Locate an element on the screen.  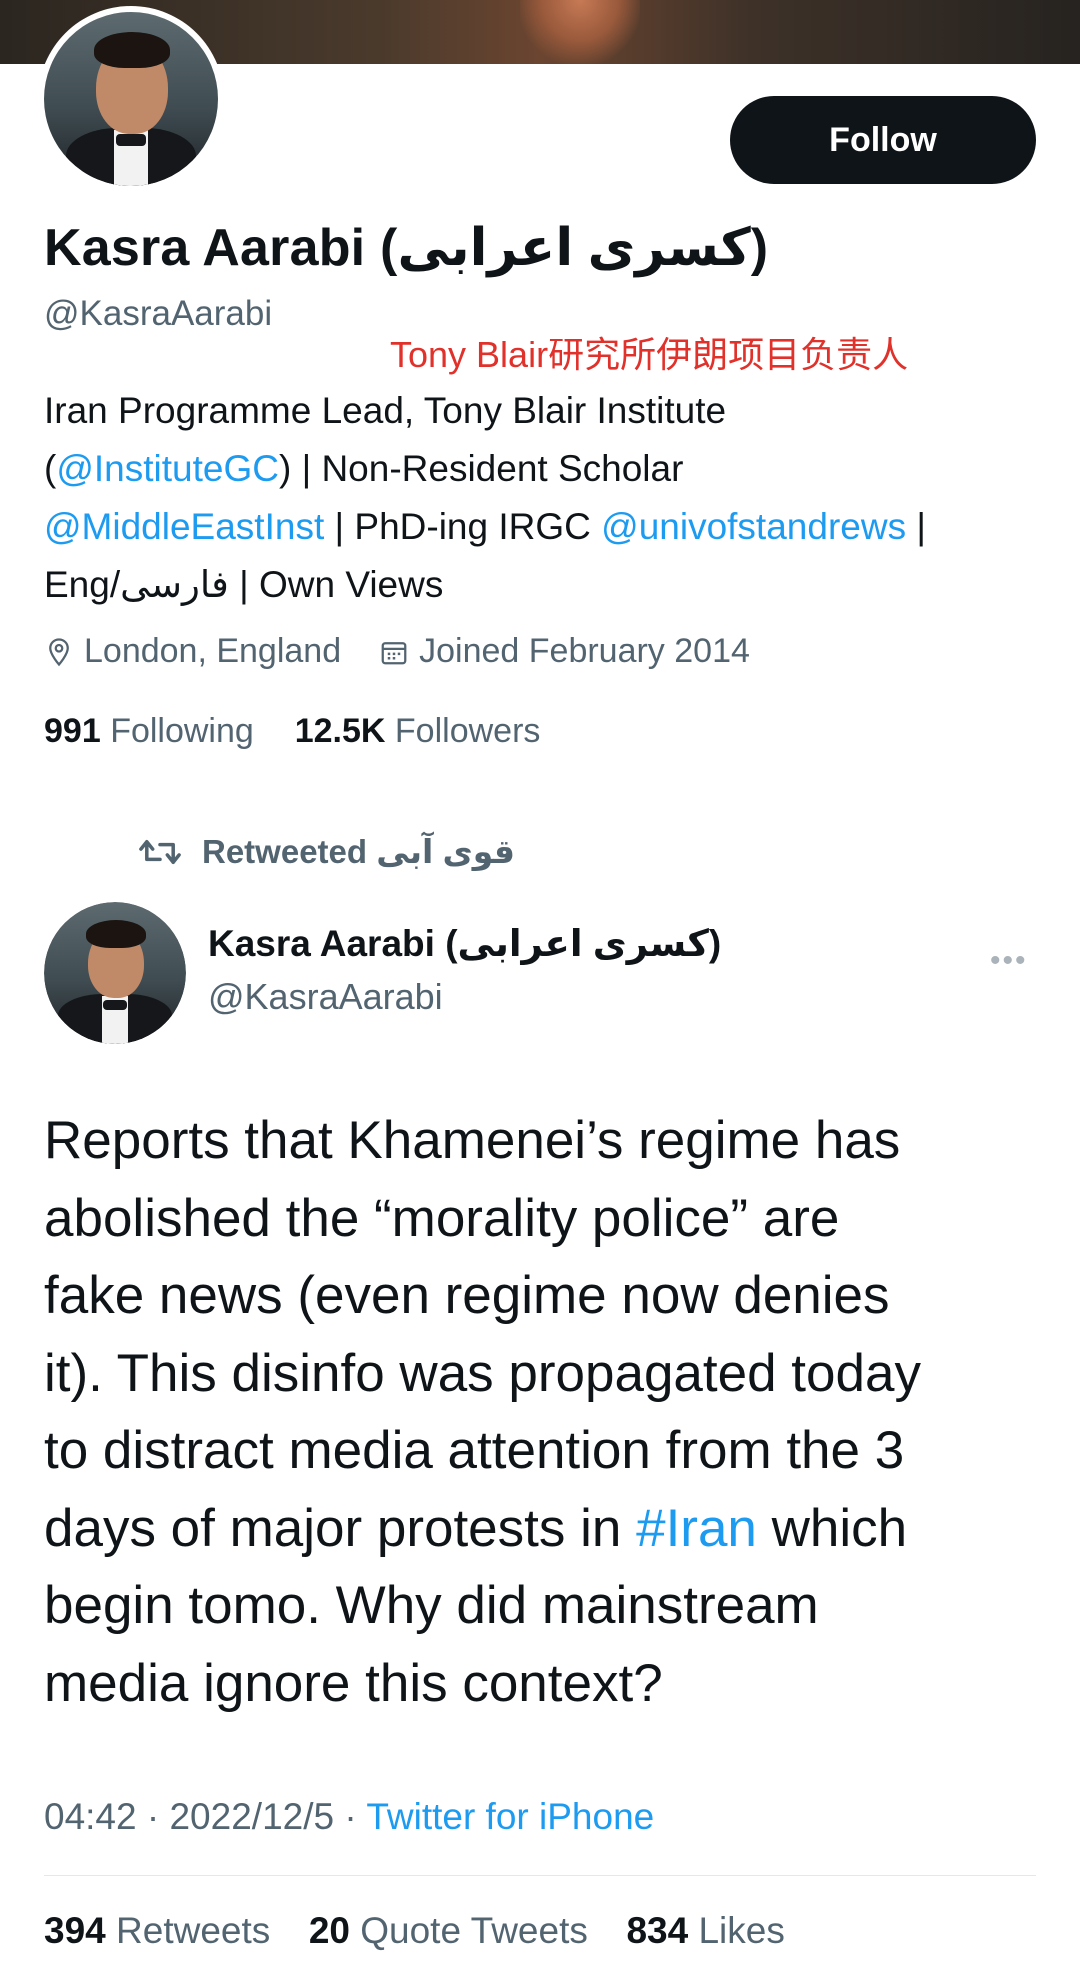
join-date: Joined February 2014 is located at coordinates (564, 651).